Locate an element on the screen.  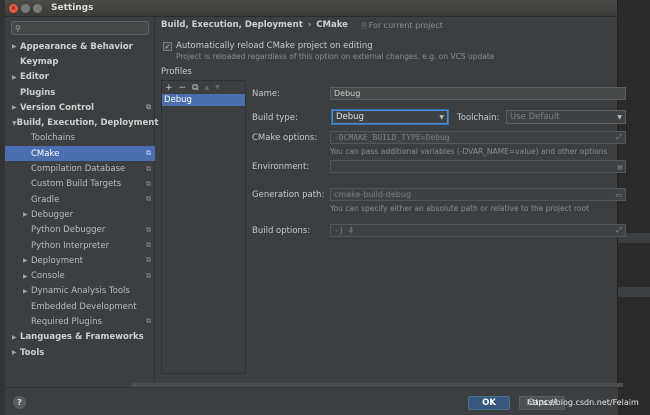
sidebar-item-gradle: Gradle ⧉ is located at coordinates (80, 199).